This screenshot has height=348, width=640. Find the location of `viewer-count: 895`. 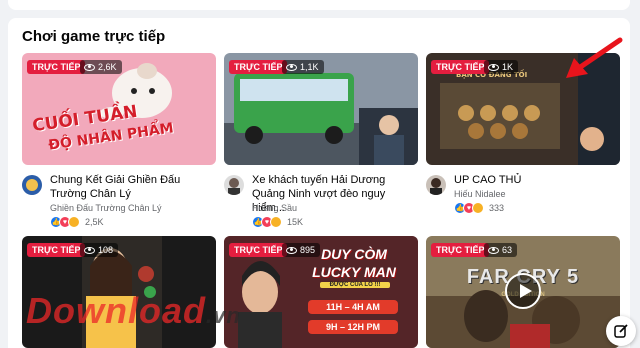

viewer-count: 895 is located at coordinates (301, 250).